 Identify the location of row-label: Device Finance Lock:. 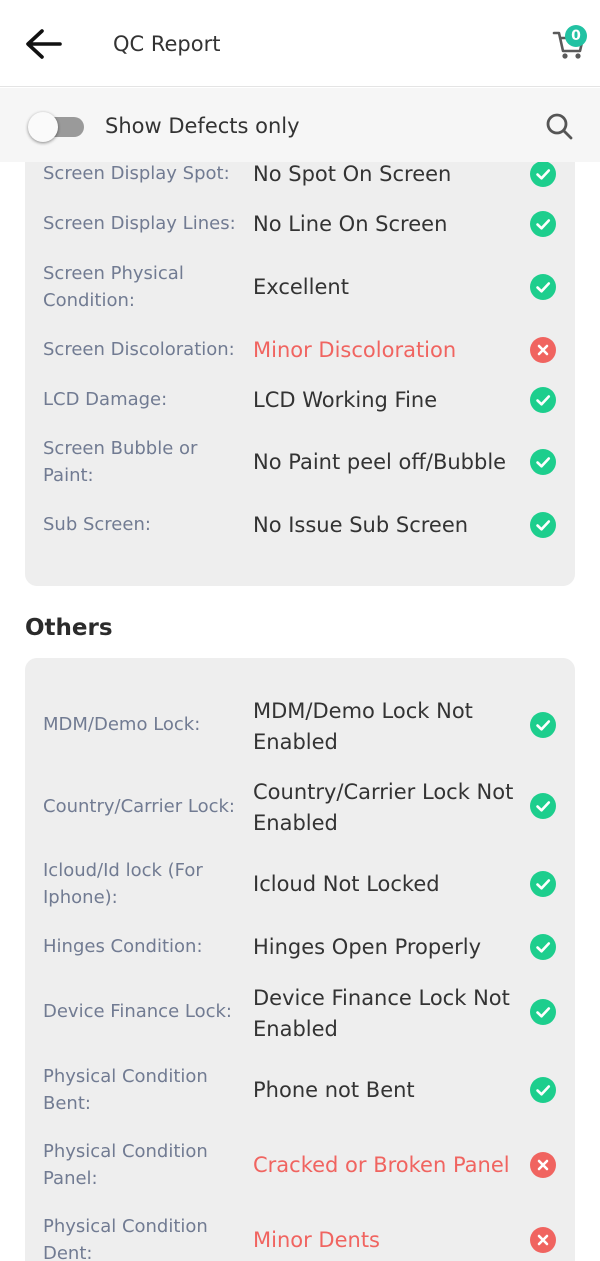
(137, 1011).